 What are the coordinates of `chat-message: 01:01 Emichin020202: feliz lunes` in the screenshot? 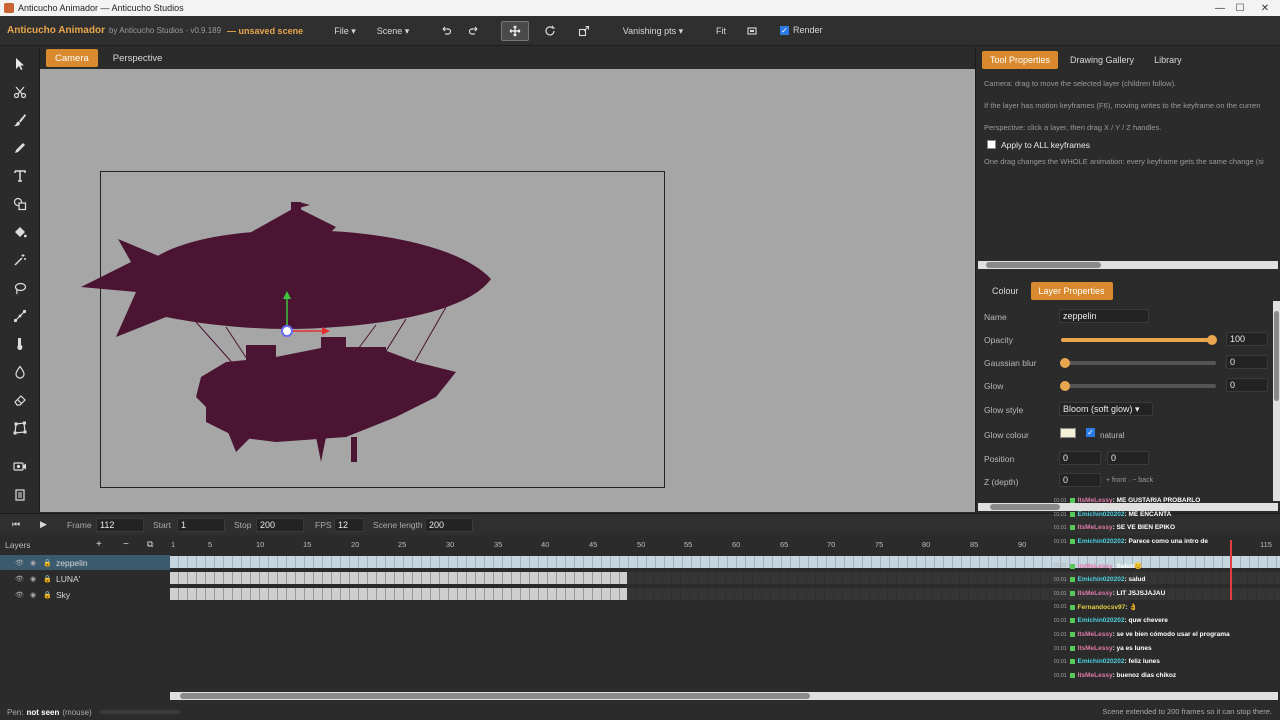 It's located at (1107, 661).